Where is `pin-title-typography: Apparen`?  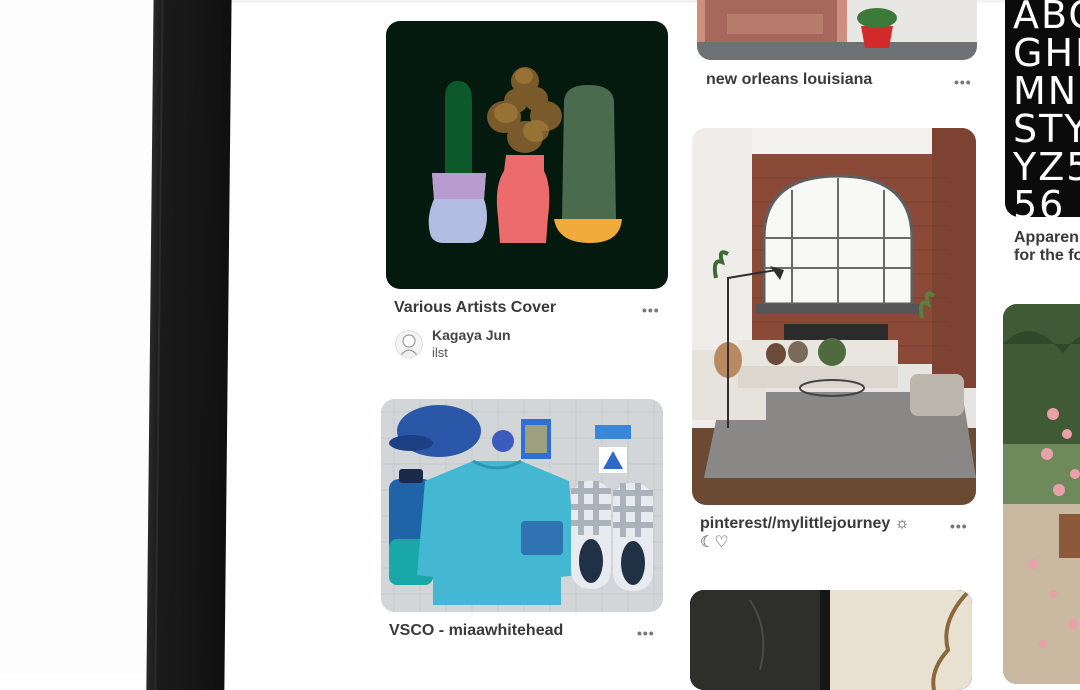 pin-title-typography: Apparen is located at coordinates (1046, 238).